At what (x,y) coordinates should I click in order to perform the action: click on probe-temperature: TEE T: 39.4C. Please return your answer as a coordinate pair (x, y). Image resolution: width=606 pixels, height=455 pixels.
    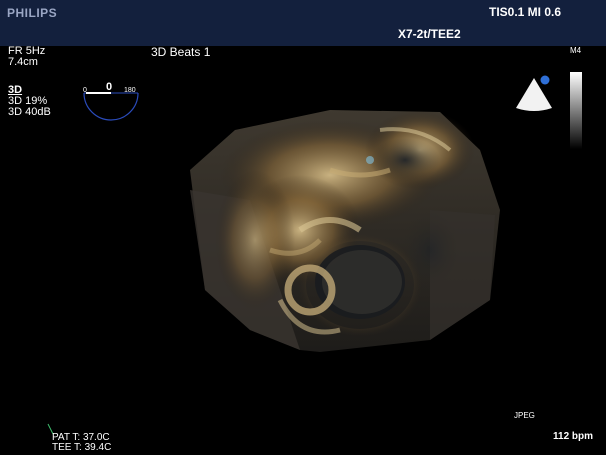
    Looking at the image, I should click on (82, 447).